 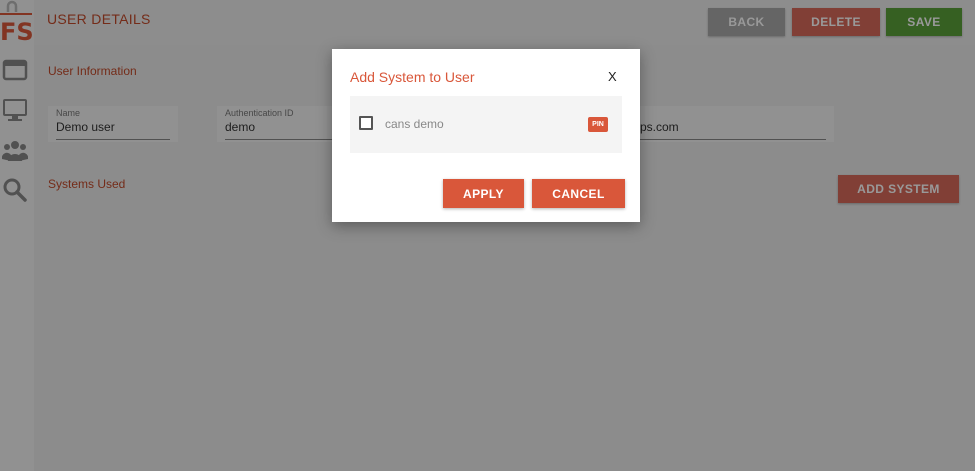 I want to click on apply-button: APPLY, so click(x=483, y=193).